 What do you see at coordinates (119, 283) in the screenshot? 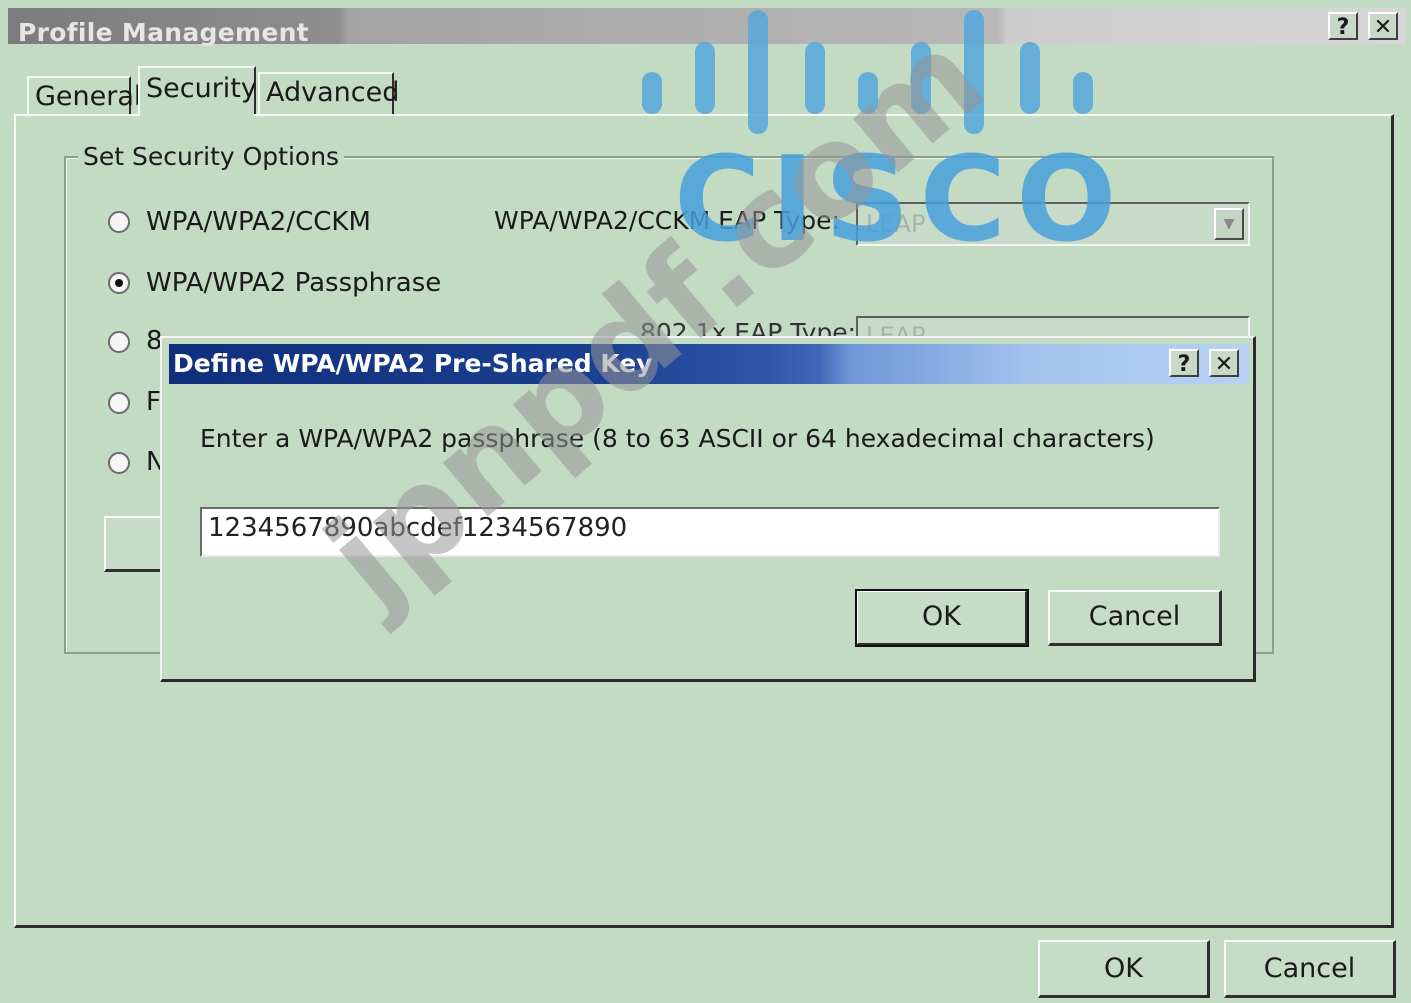
I see `radio-wpa-passphrase` at bounding box center [119, 283].